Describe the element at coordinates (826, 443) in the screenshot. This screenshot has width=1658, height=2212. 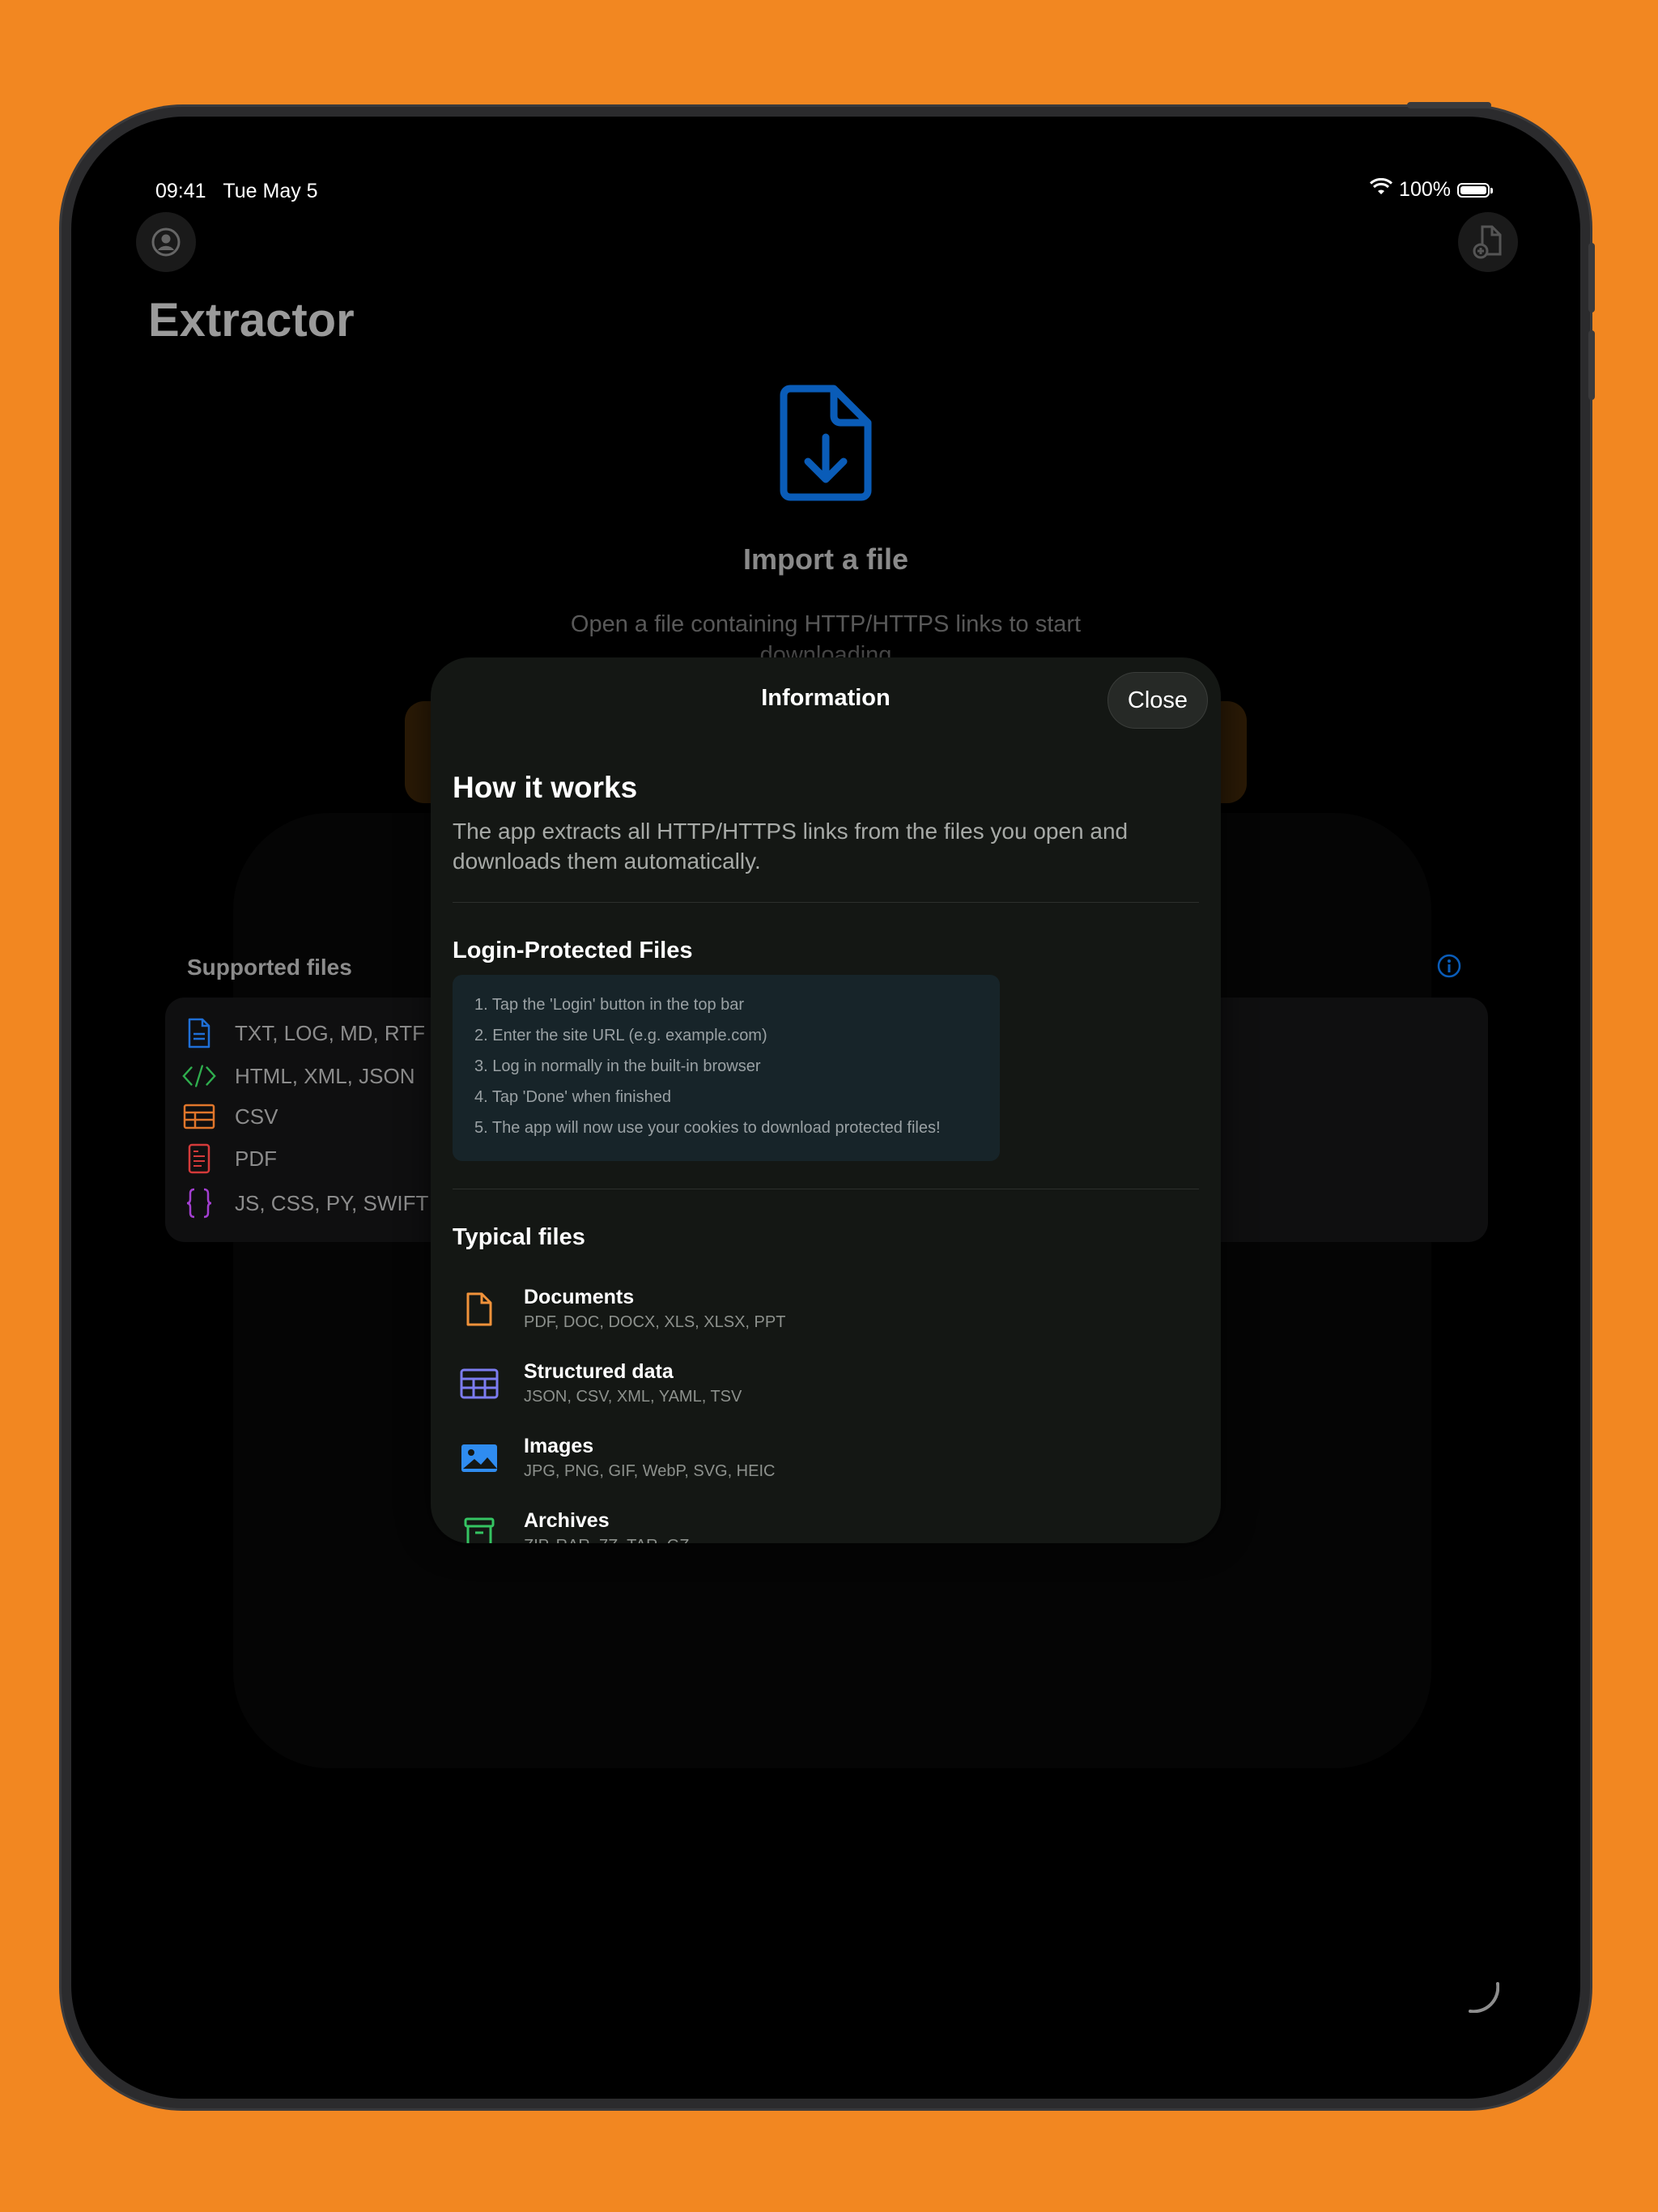
I see `file-download-icon` at that location.